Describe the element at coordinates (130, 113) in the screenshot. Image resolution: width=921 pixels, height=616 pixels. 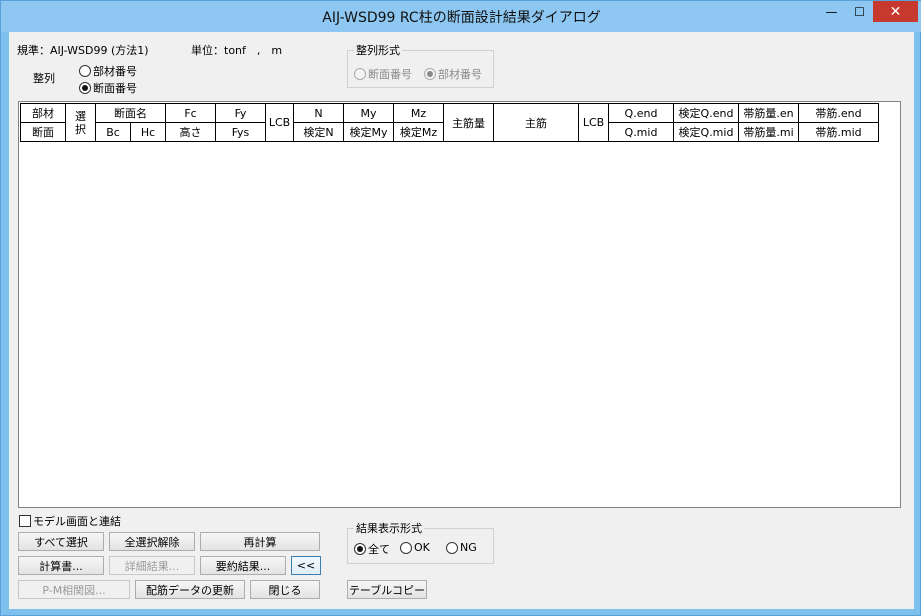
I see `col-header-section-name: 断面名` at that location.